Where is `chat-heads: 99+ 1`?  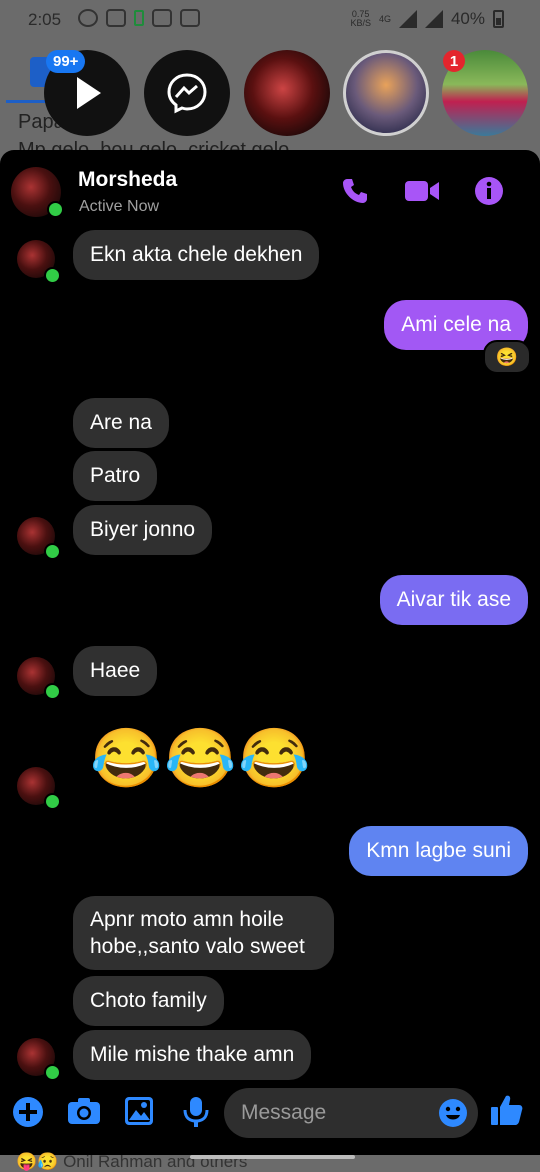 chat-heads: 99+ 1 is located at coordinates (270, 95).